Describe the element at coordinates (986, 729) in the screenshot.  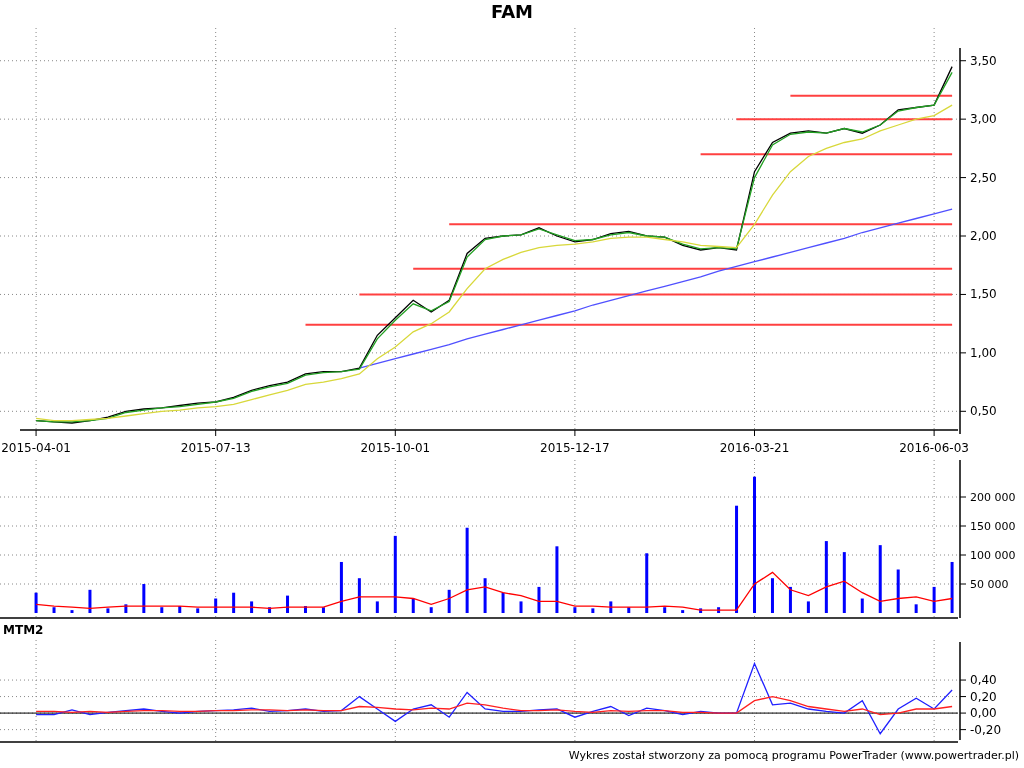
I see `y-tick-label: -0,20` at that location.